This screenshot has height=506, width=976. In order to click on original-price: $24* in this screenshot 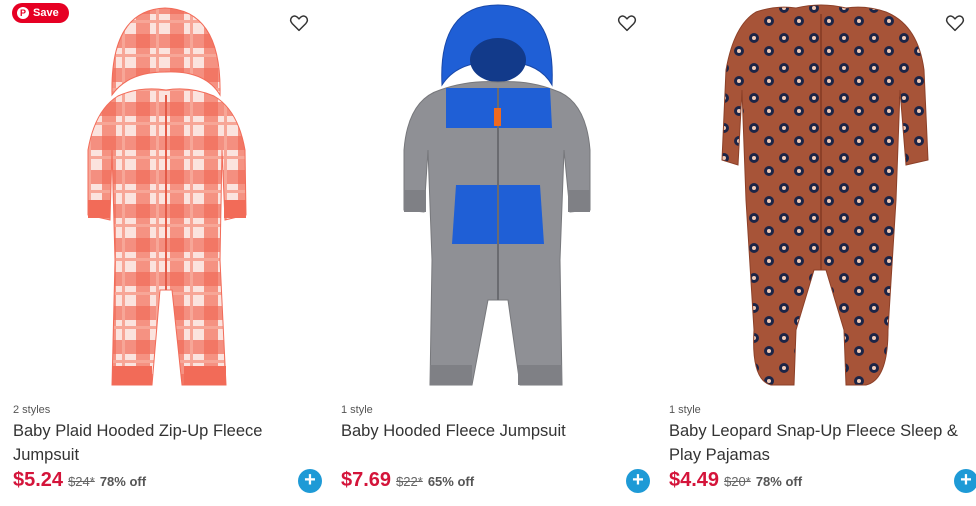, I will do `click(81, 481)`.